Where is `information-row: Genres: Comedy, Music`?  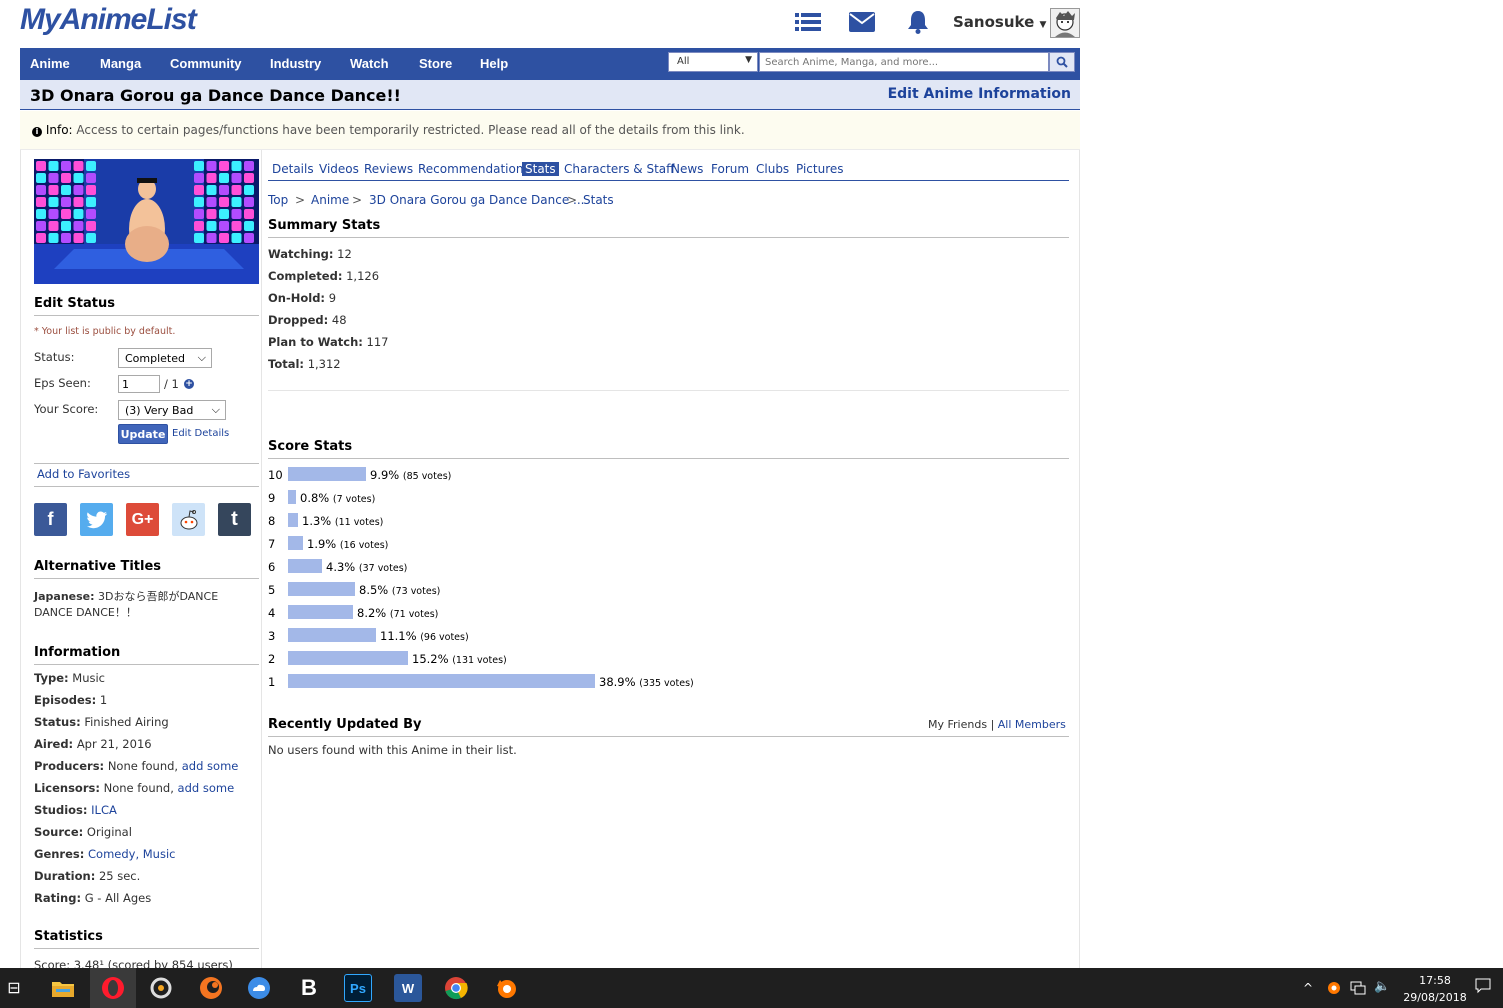 information-row: Genres: Comedy, Music is located at coordinates (104, 854).